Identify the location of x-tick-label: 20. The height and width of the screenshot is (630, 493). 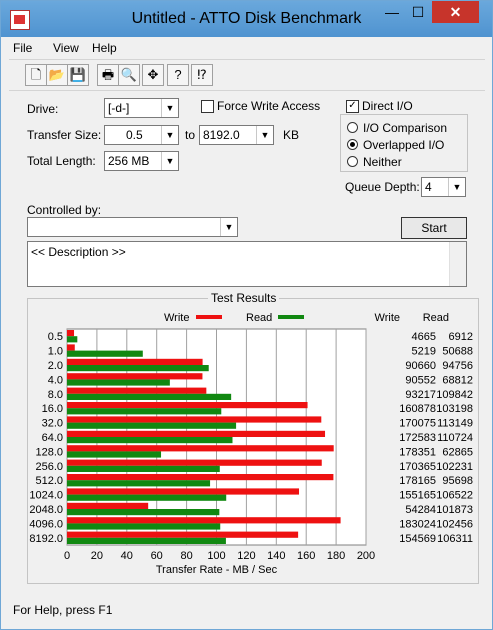
(97, 556).